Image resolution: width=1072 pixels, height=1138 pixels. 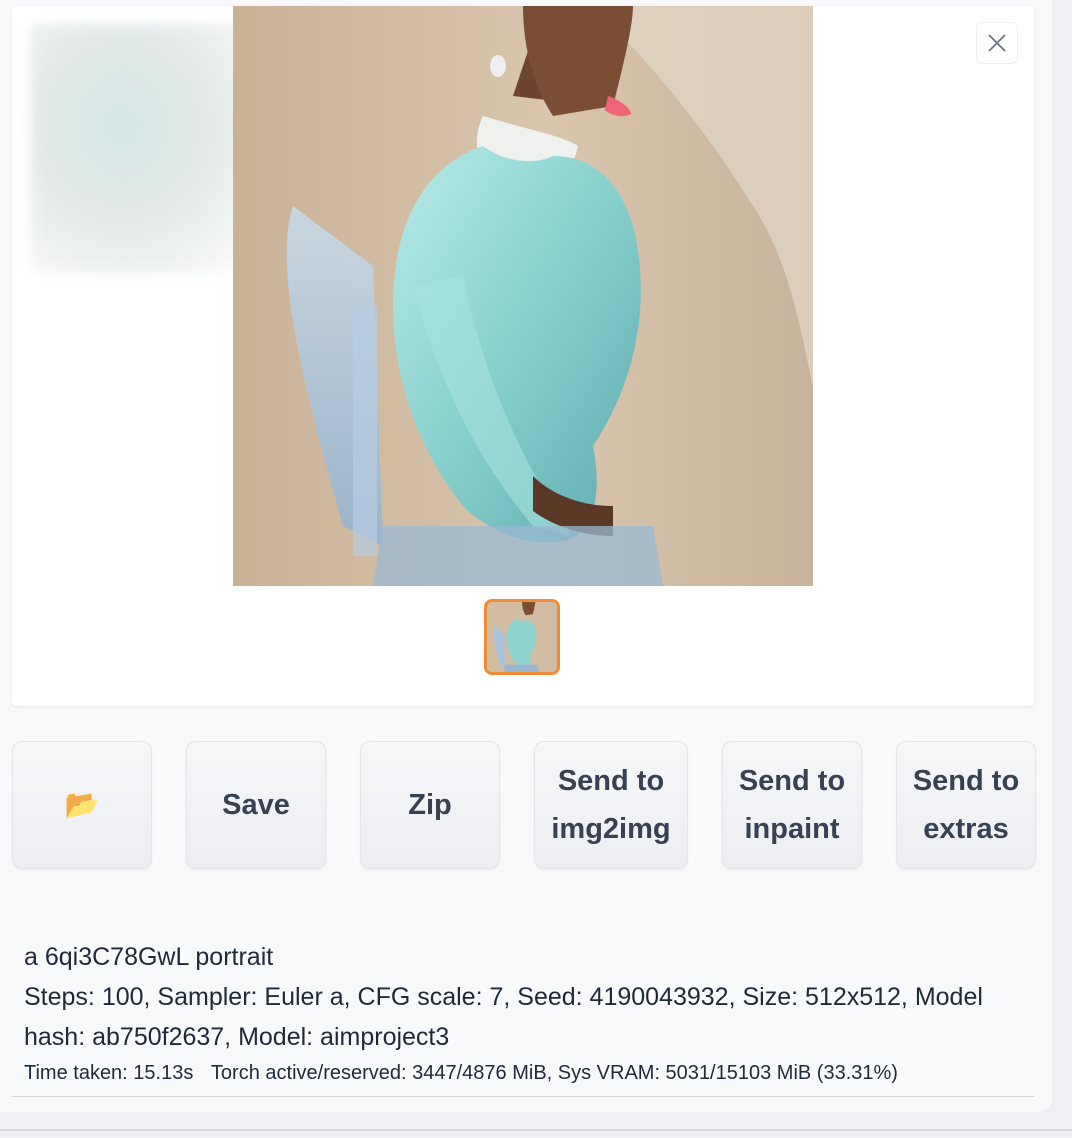 I want to click on send-to-inpaint-button: Send to inpaint, so click(x=792, y=805).